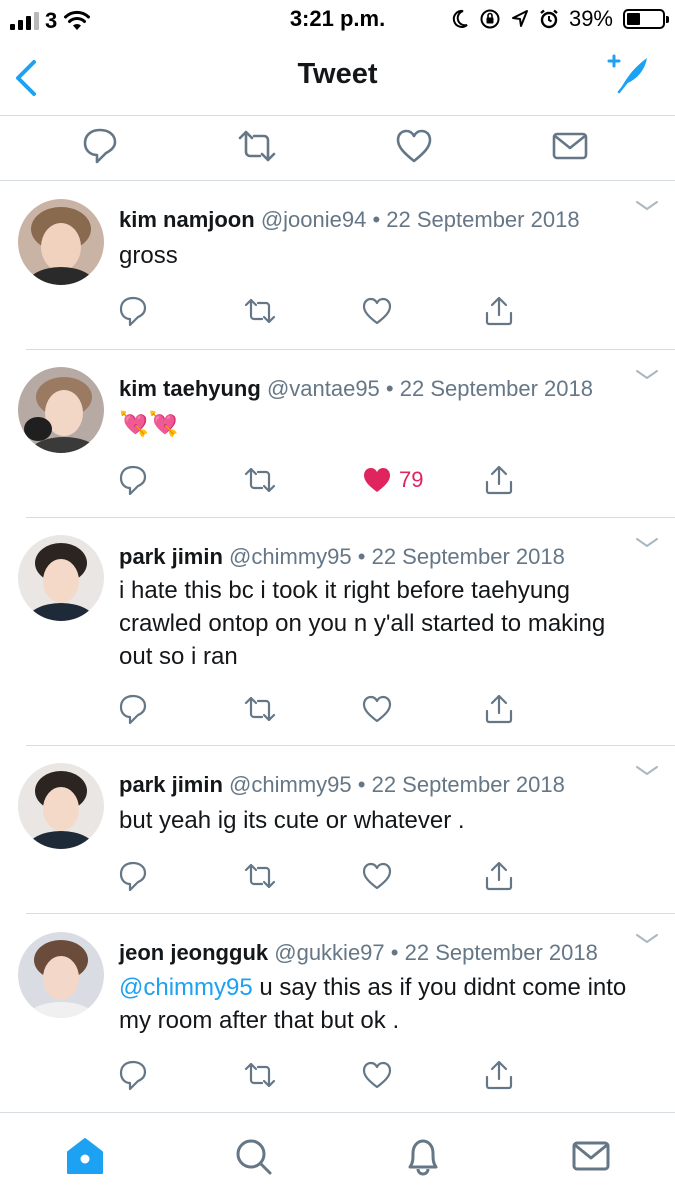 This screenshot has width=675, height=1200. Describe the element at coordinates (193, 952) in the screenshot. I see `author-name: jeon jeongguk` at that location.